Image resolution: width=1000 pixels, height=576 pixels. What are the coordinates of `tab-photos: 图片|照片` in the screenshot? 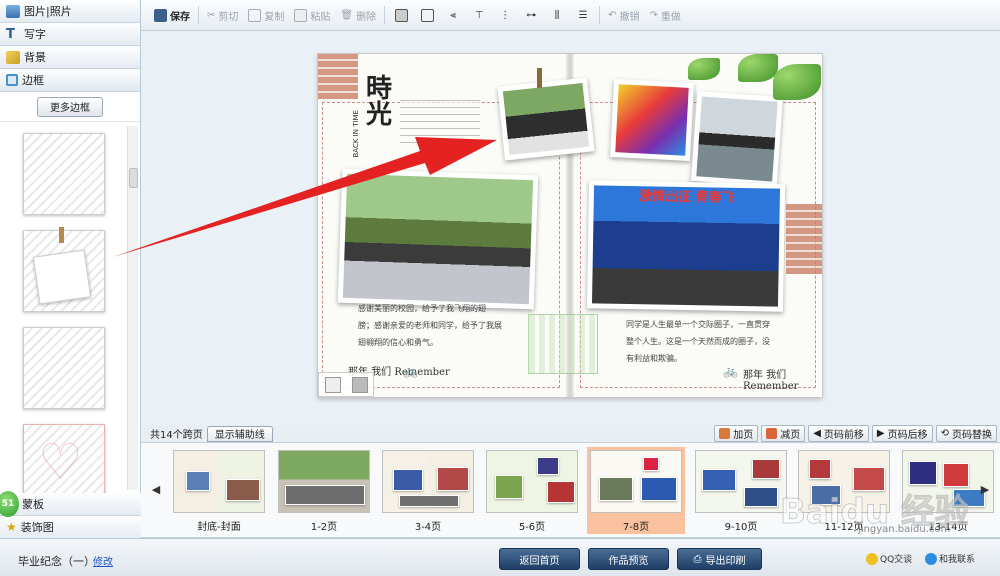 It's located at (70, 11).